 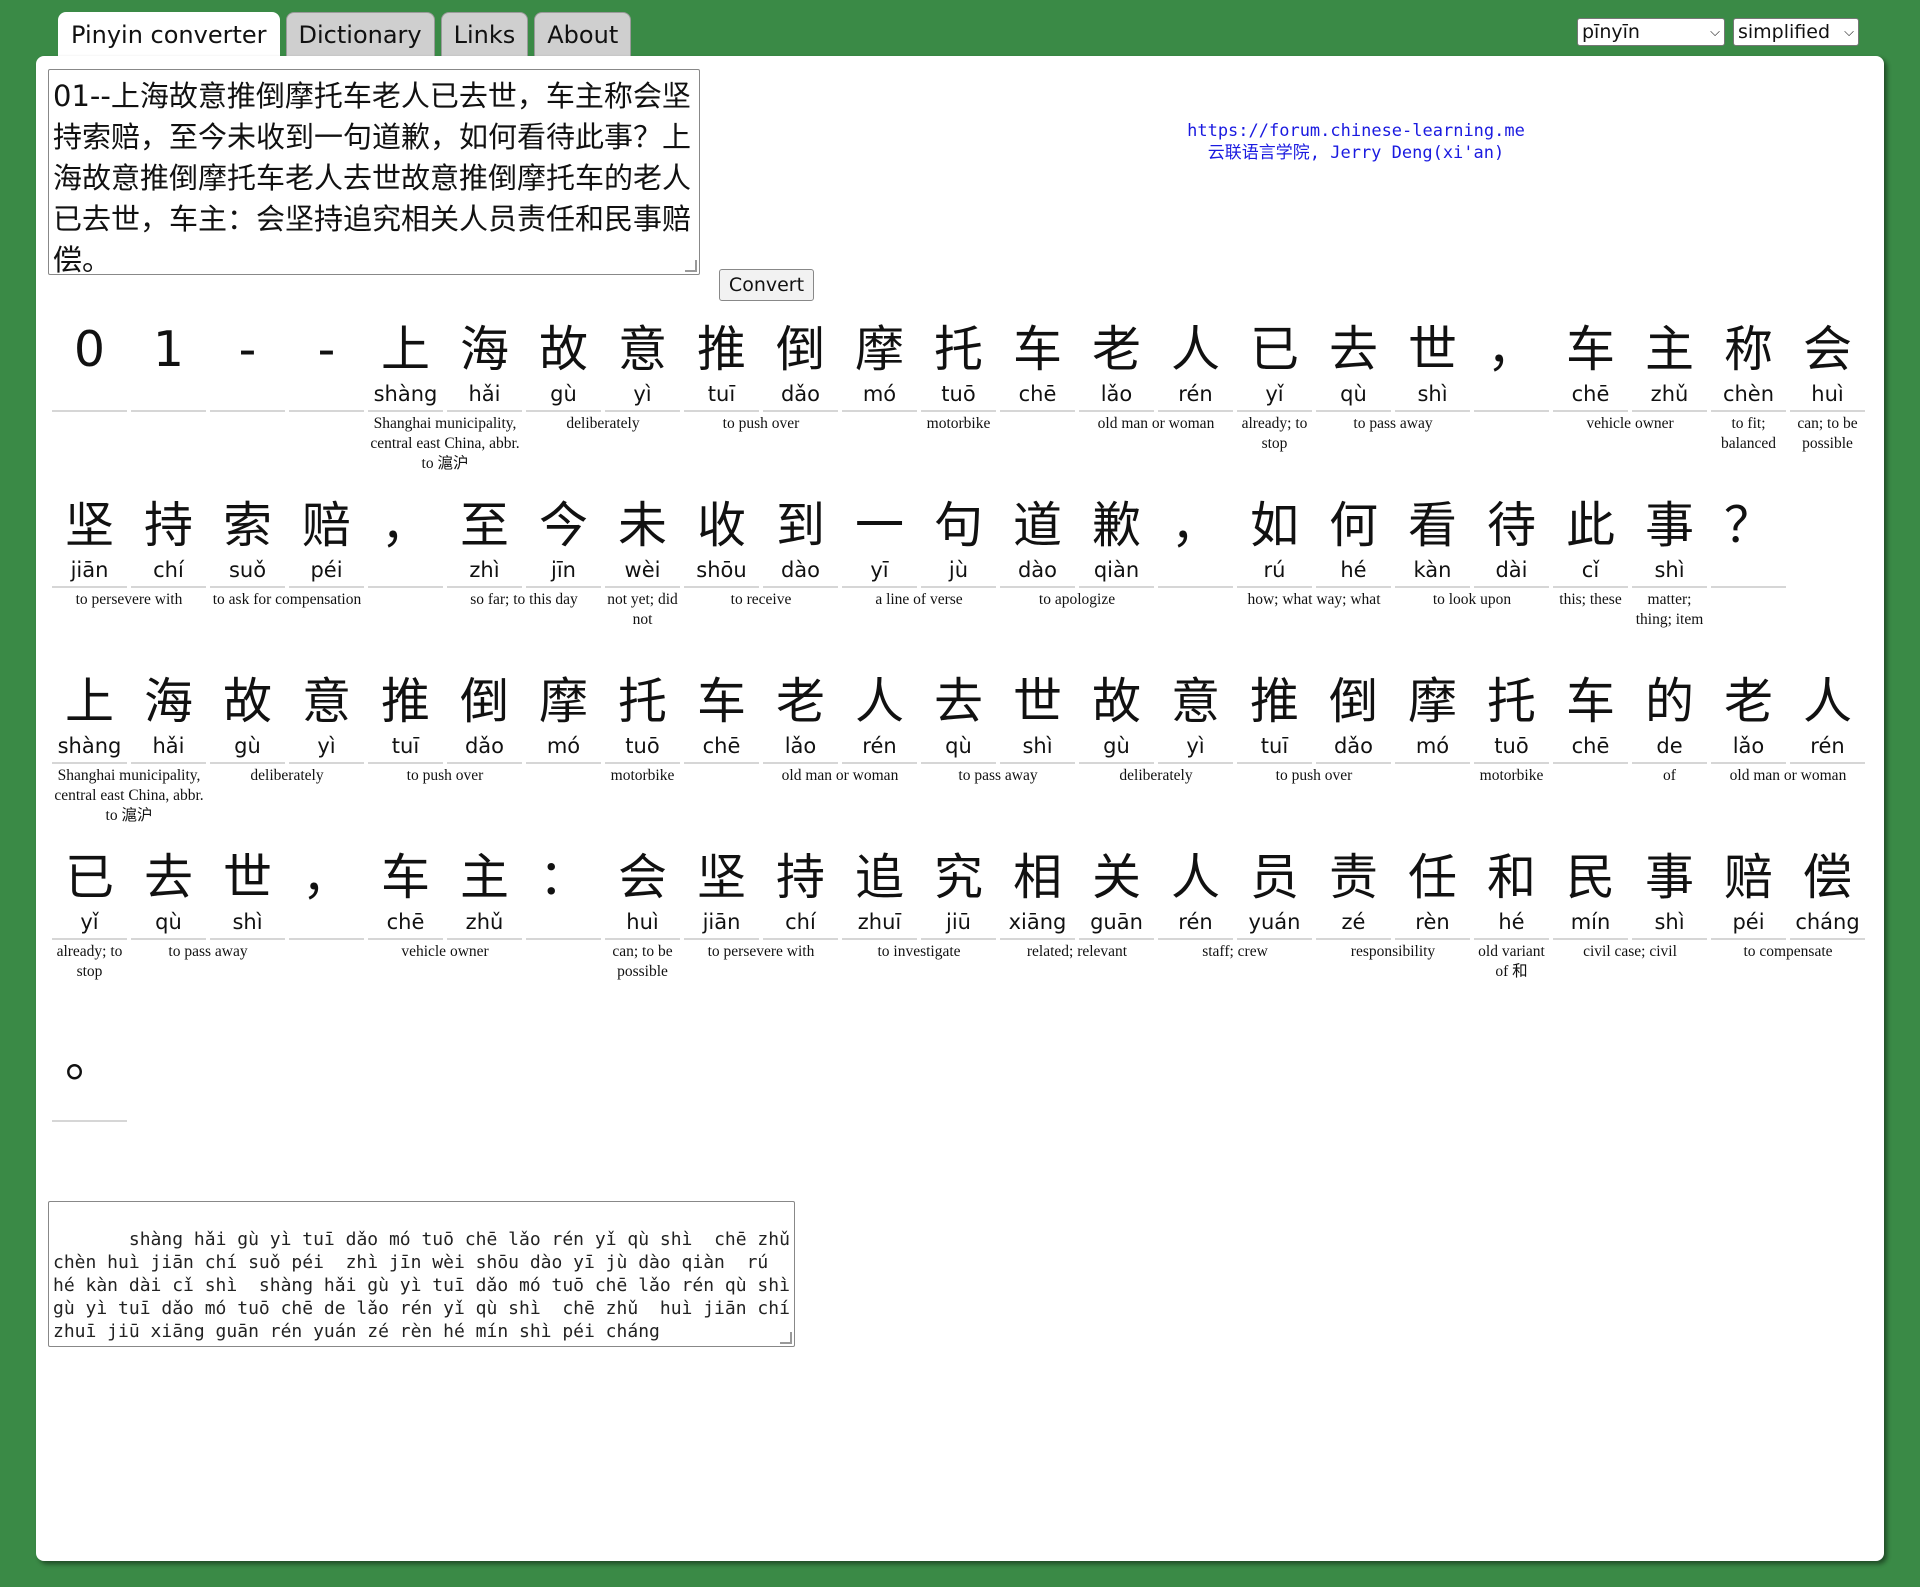 What do you see at coordinates (1037, 586) in the screenshot?
I see `char-cell: 道 dào` at bounding box center [1037, 586].